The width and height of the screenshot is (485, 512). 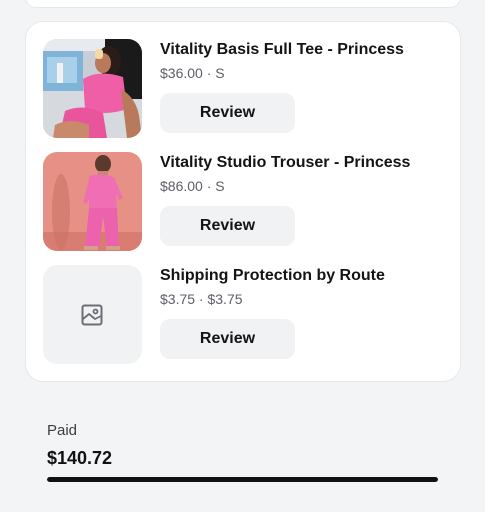 What do you see at coordinates (201, 299) in the screenshot?
I see `item-price-detail: $3.75 · $3.75` at bounding box center [201, 299].